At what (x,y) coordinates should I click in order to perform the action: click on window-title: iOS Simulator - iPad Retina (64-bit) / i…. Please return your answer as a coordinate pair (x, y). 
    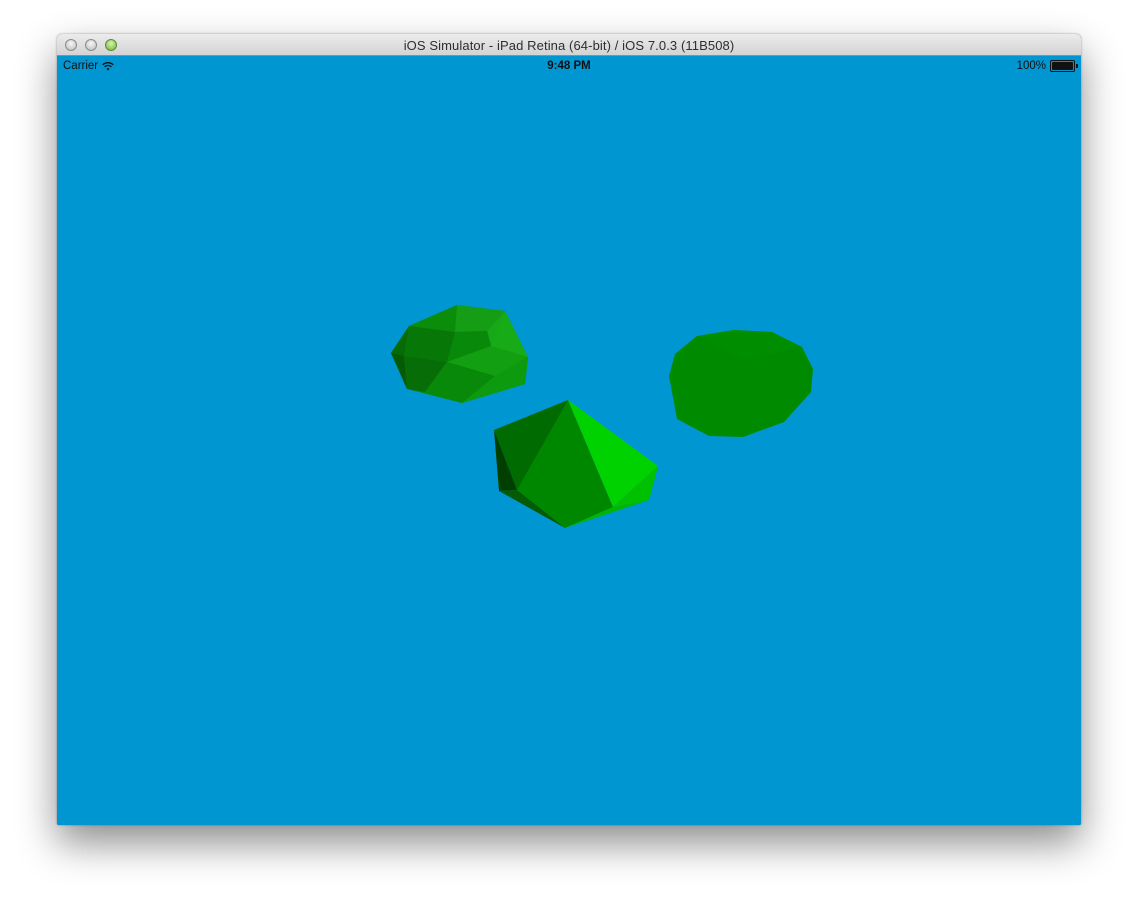
    Looking at the image, I should click on (569, 45).